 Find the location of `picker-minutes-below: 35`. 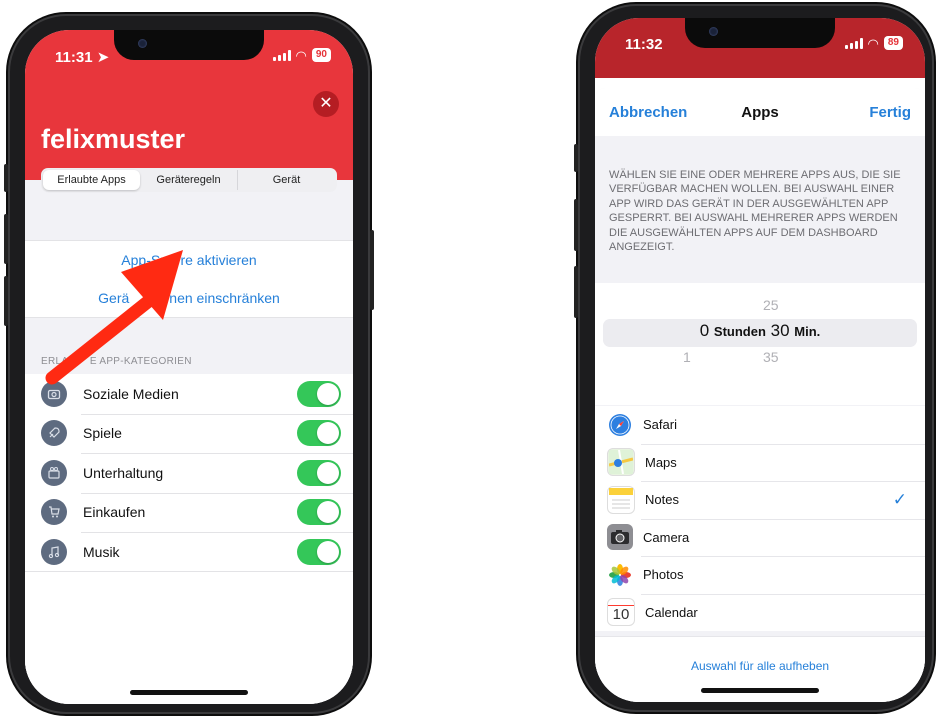

picker-minutes-below: 35 is located at coordinates (771, 357).